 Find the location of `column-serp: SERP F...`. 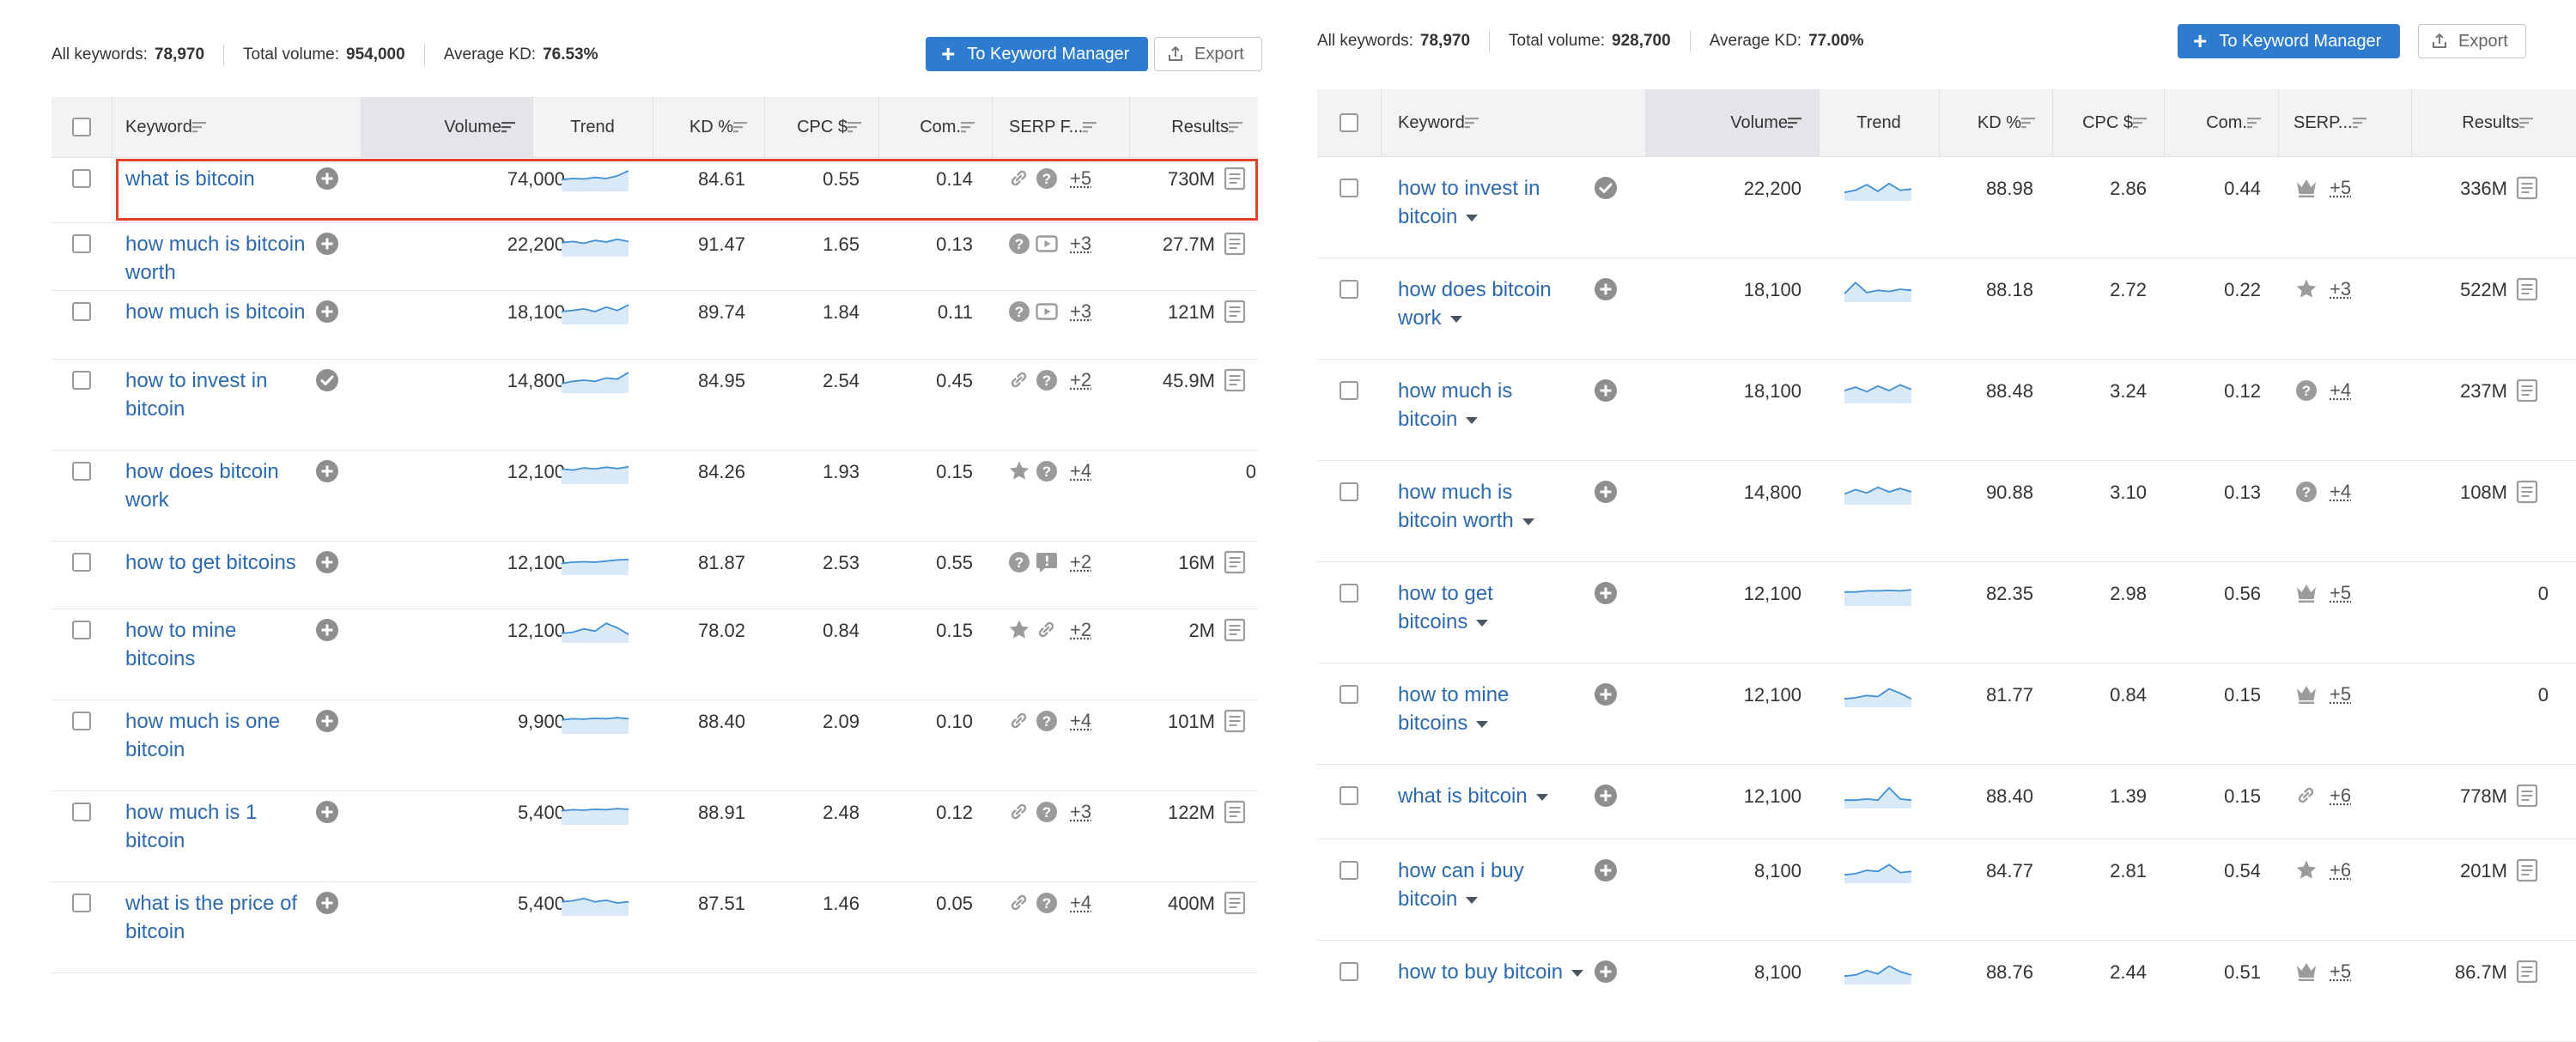

column-serp: SERP F... is located at coordinates (1060, 127).